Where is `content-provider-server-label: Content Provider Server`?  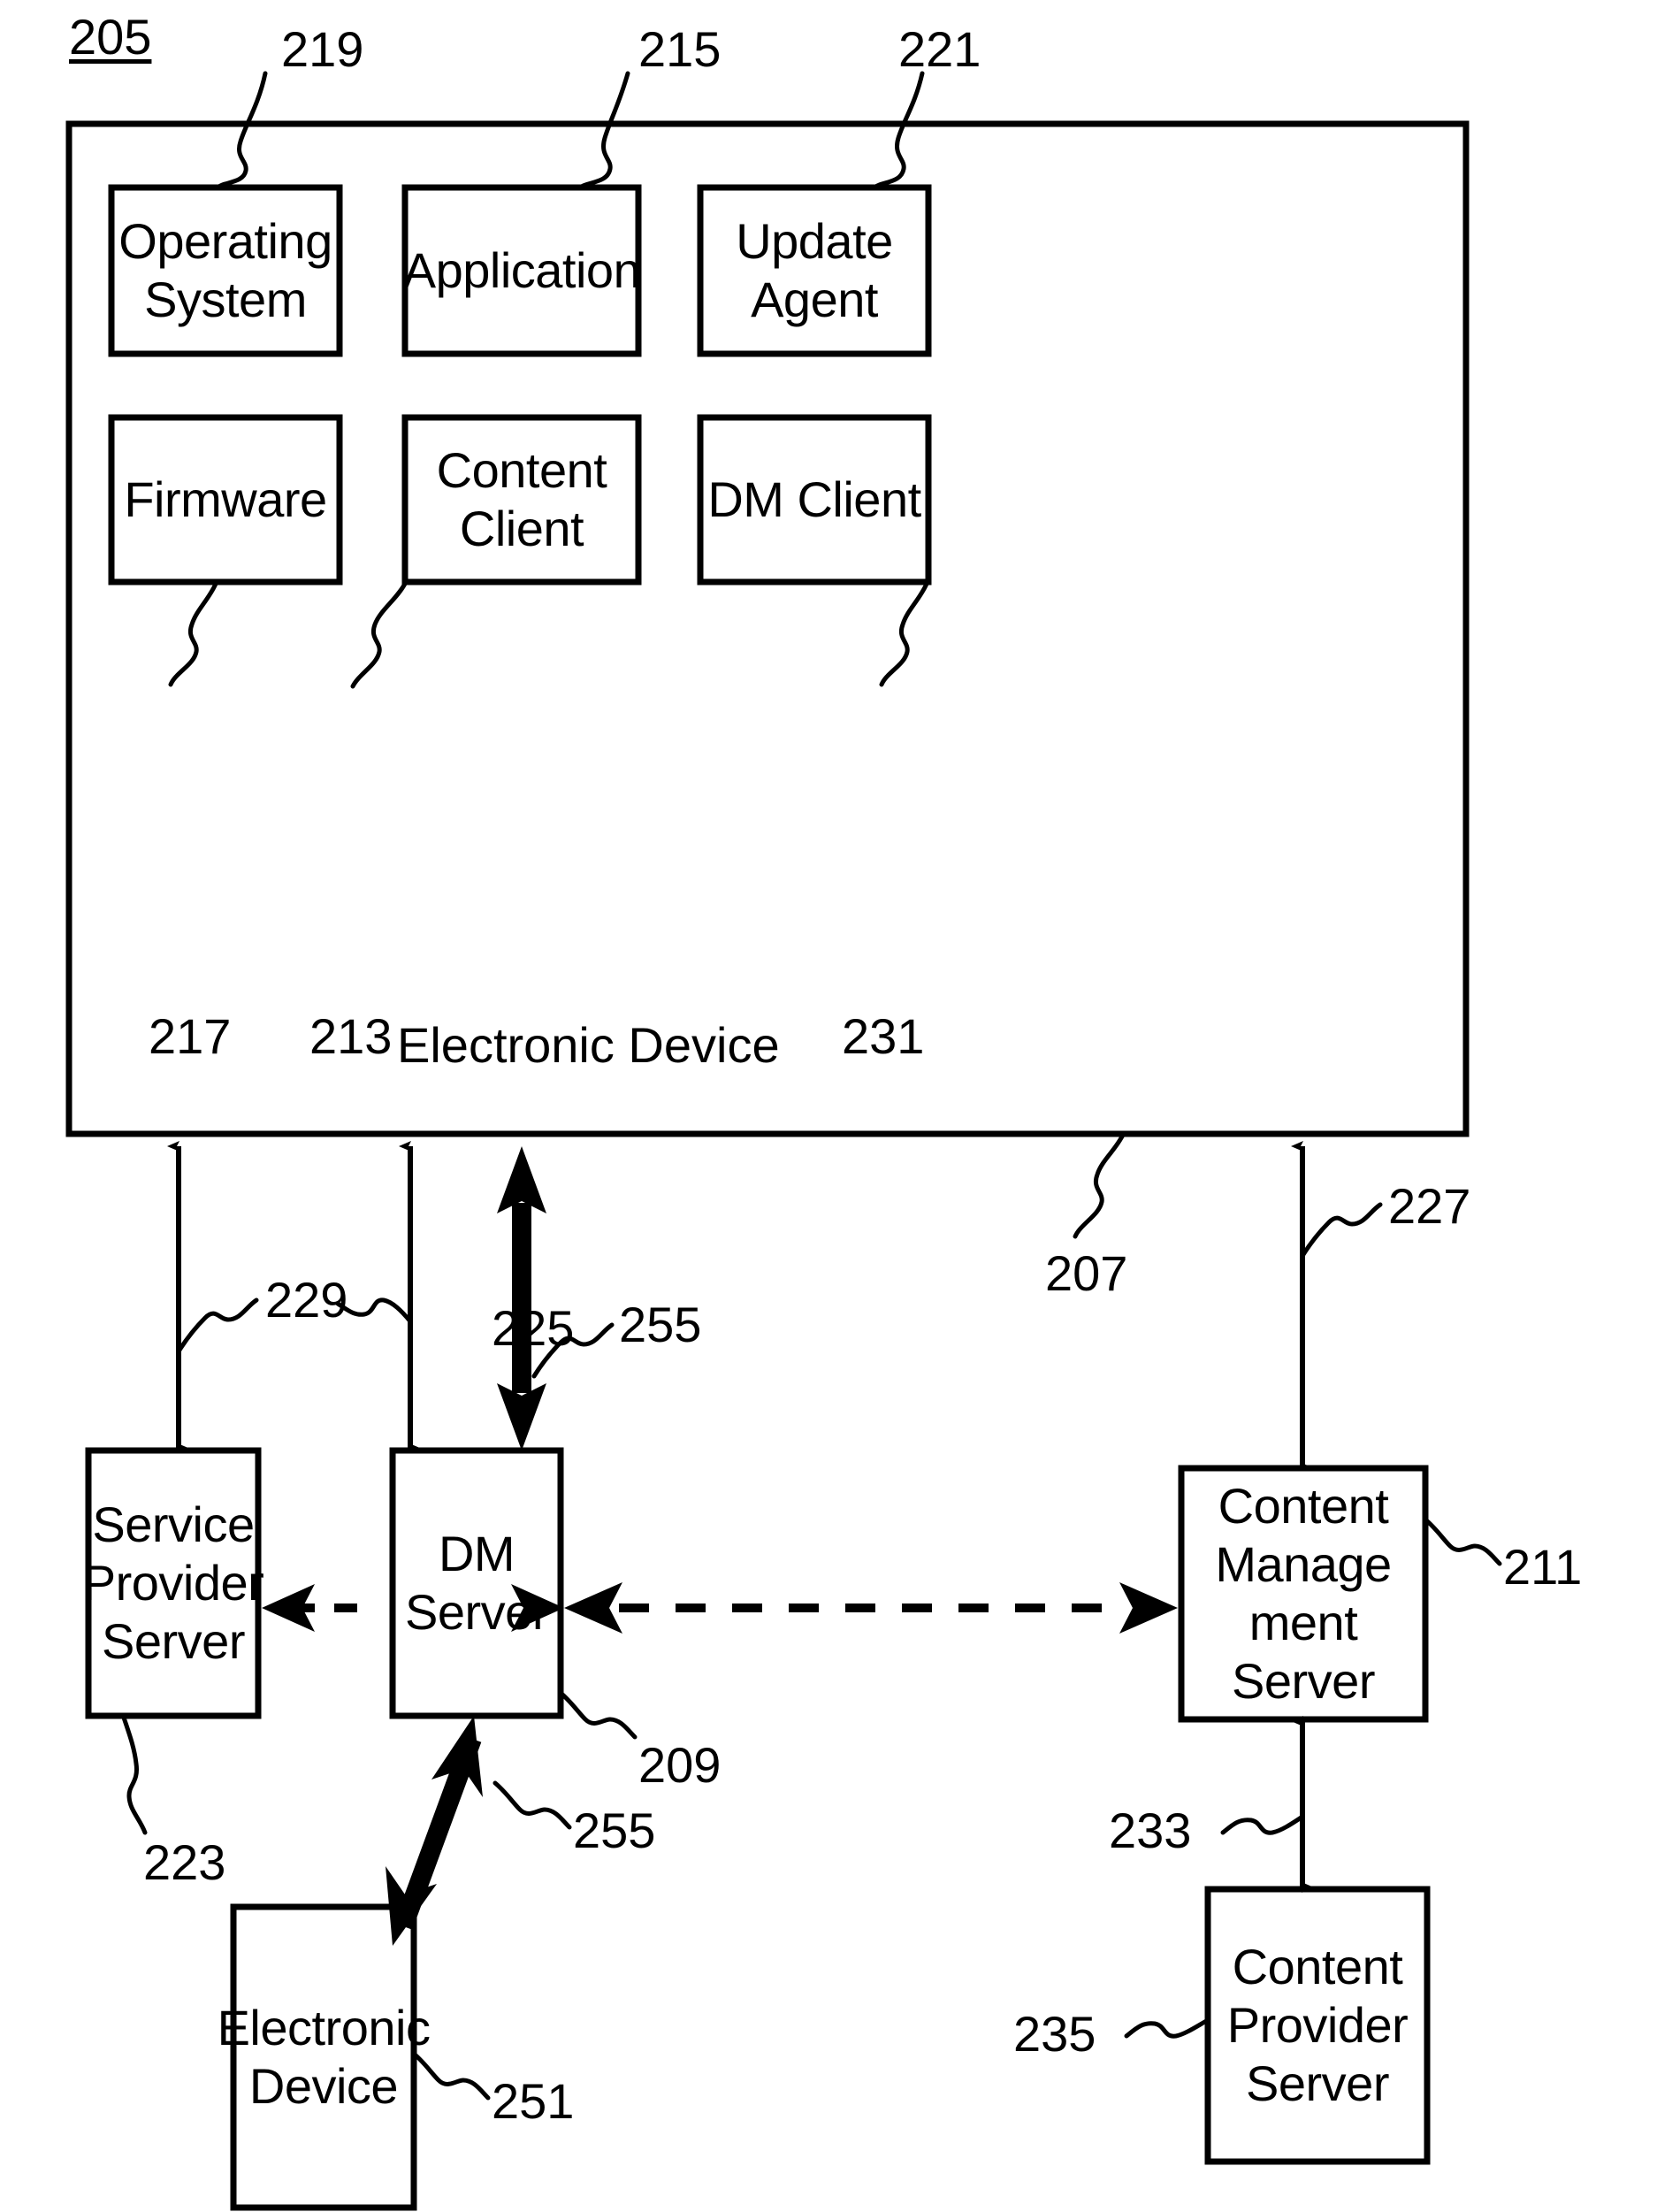 content-provider-server-label: Content Provider Server is located at coordinates (1317, 2025).